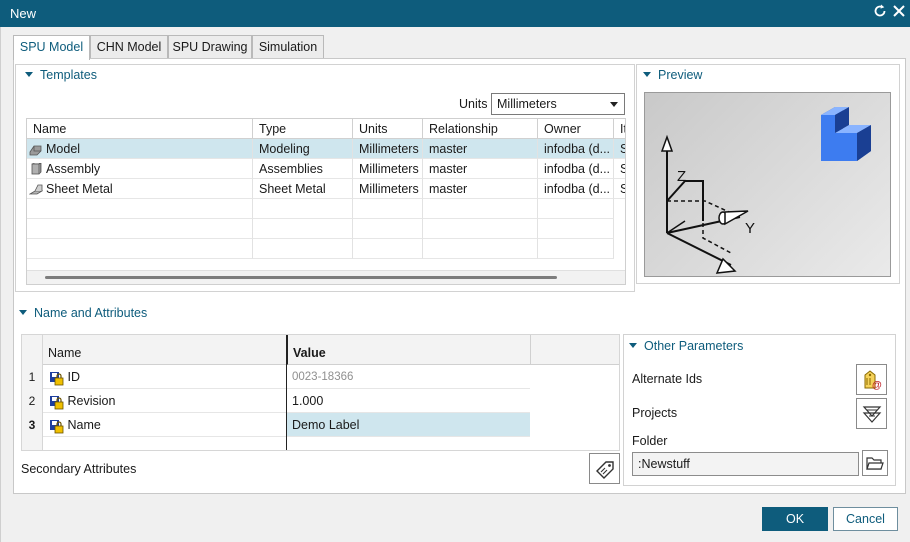 The image size is (910, 542). Describe the element at coordinates (750, 228) in the screenshot. I see `axis-y-label: Y` at that location.